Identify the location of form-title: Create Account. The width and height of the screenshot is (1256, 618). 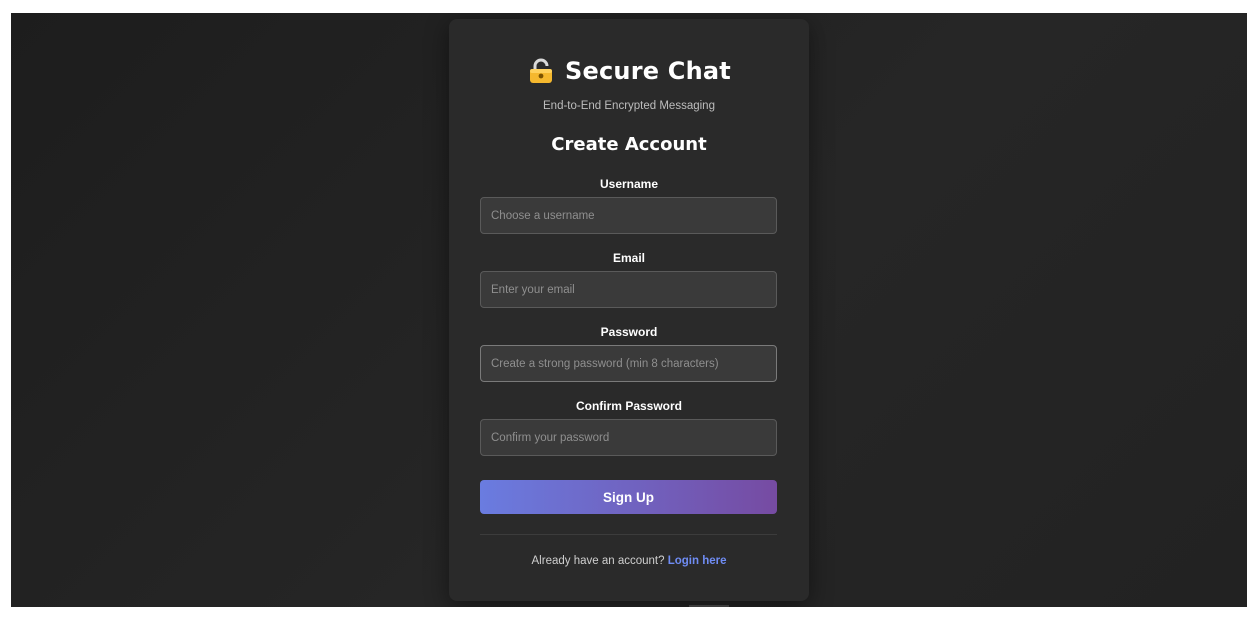
(629, 144).